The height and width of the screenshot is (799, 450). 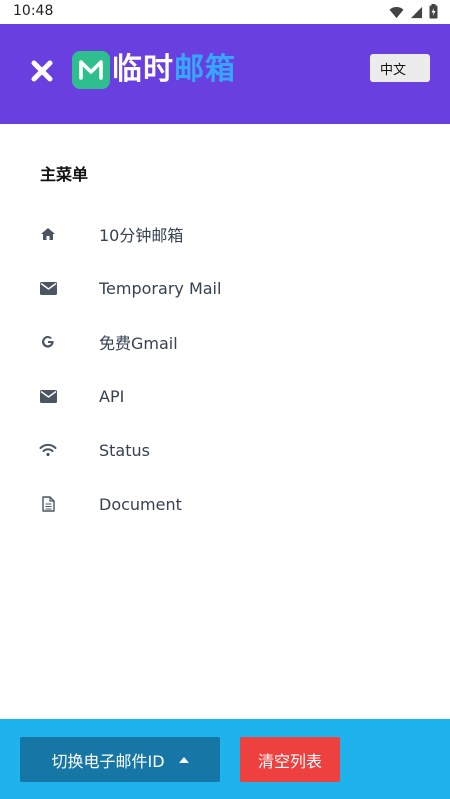 I want to click on menu-item-label: 10分钟邮箱, so click(x=141, y=235).